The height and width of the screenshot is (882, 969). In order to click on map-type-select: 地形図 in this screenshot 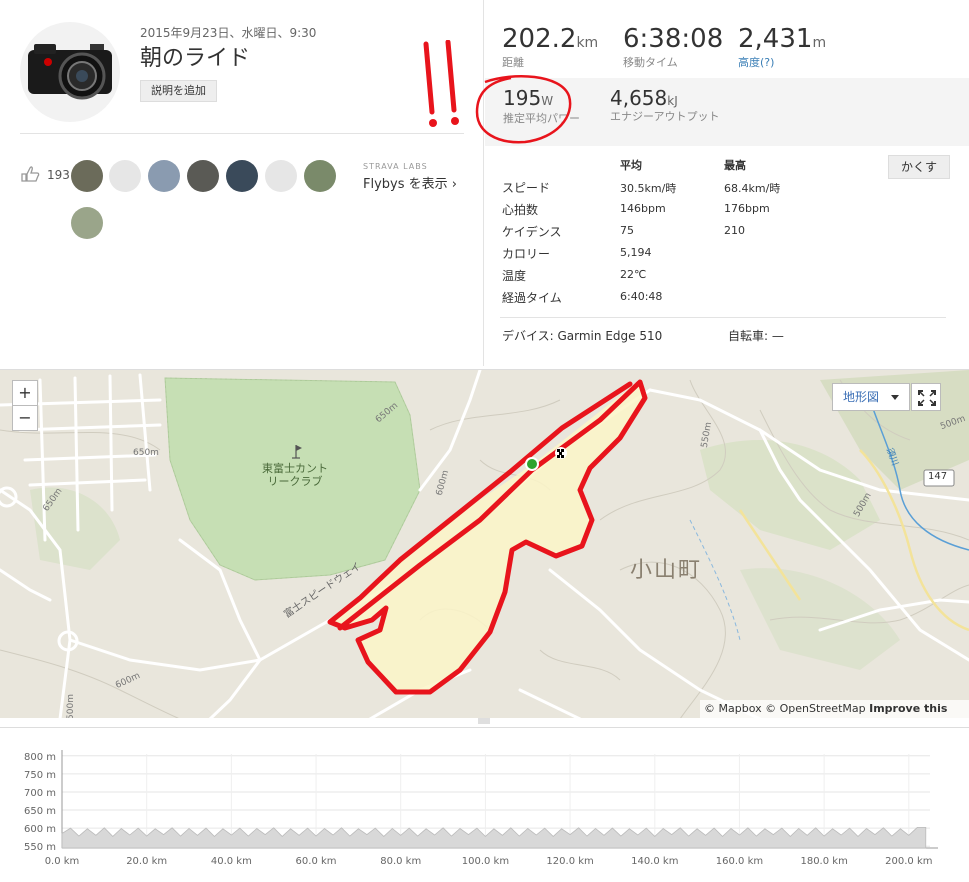, I will do `click(871, 397)`.